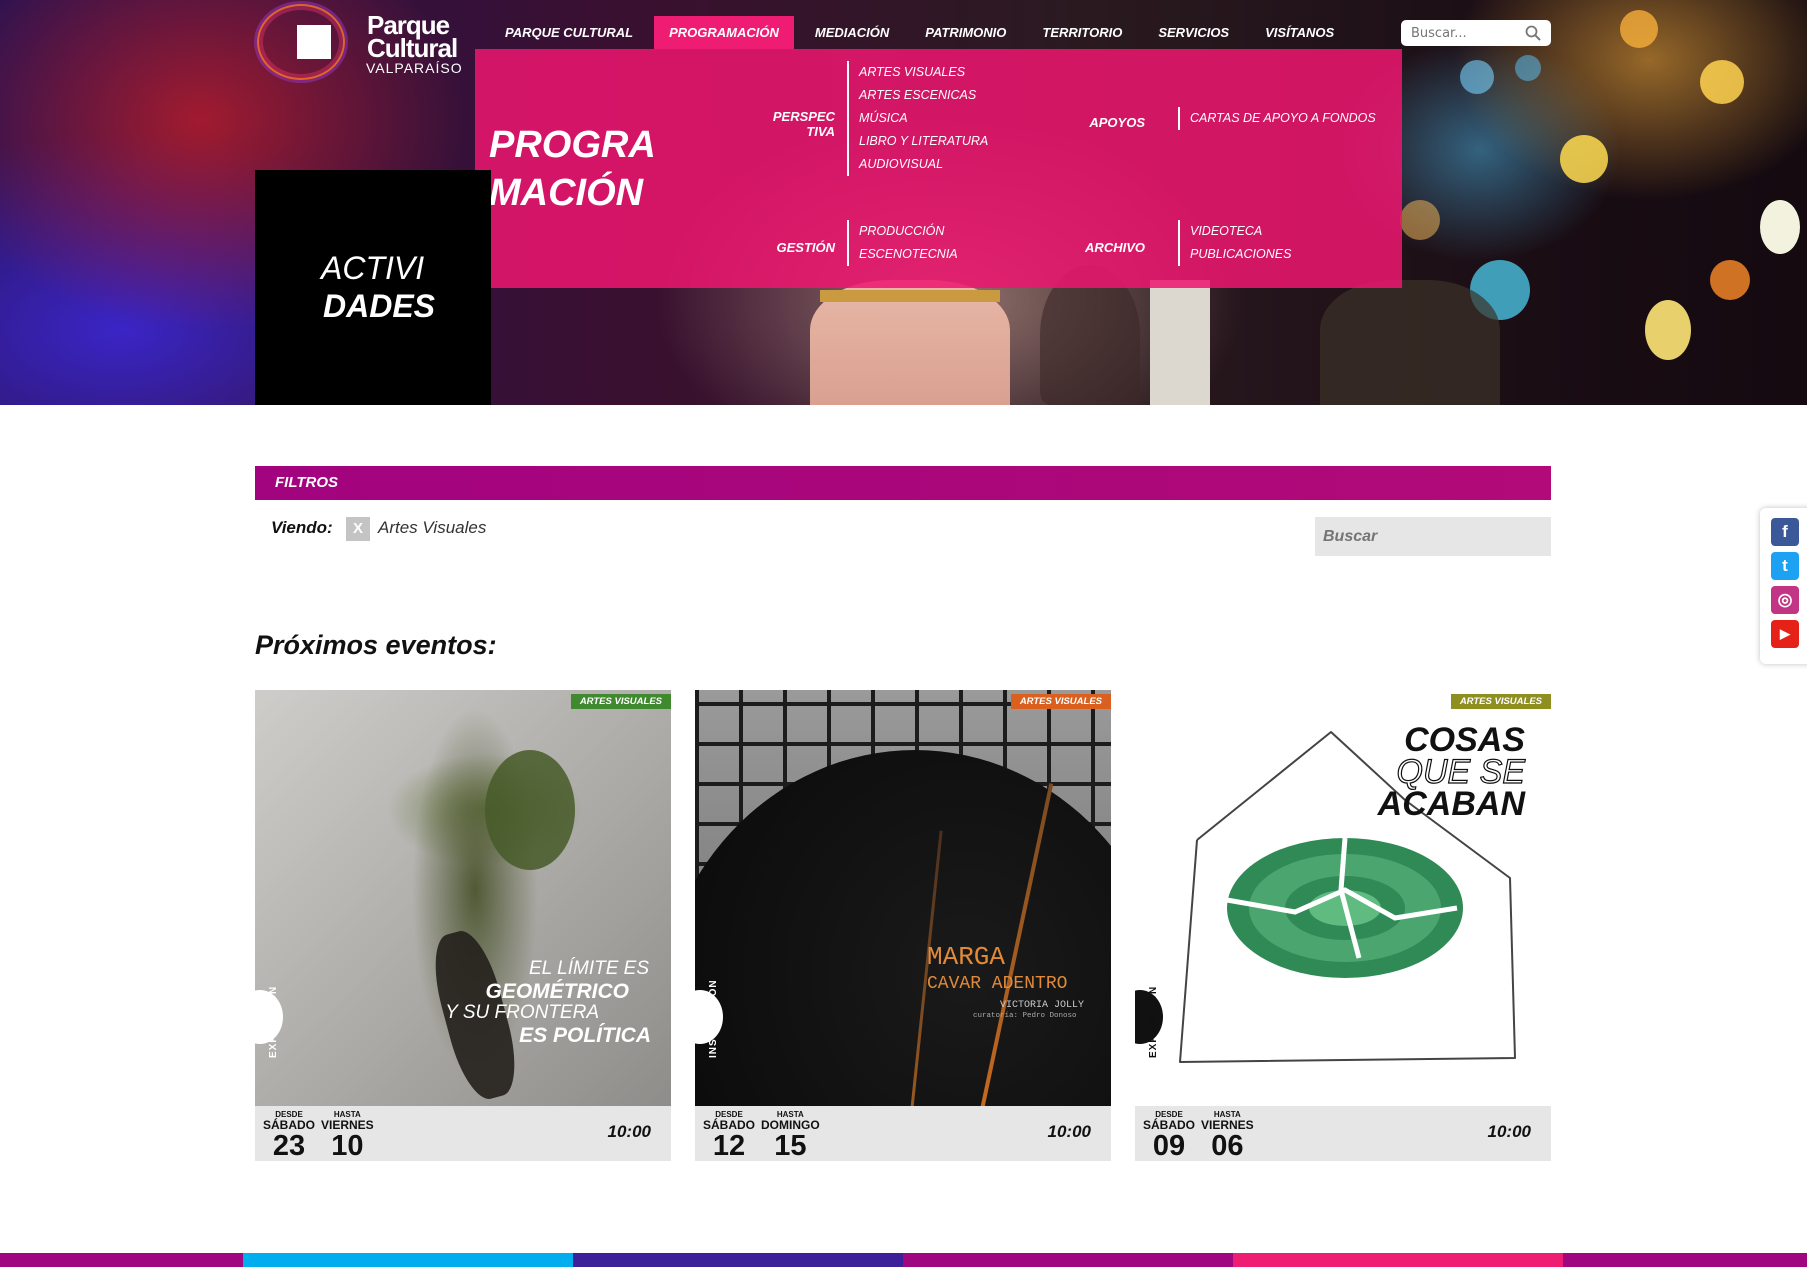 The image size is (1807, 1275). I want to click on menu-item-publicaciones: PUBLICACIONES, so click(1240, 254).